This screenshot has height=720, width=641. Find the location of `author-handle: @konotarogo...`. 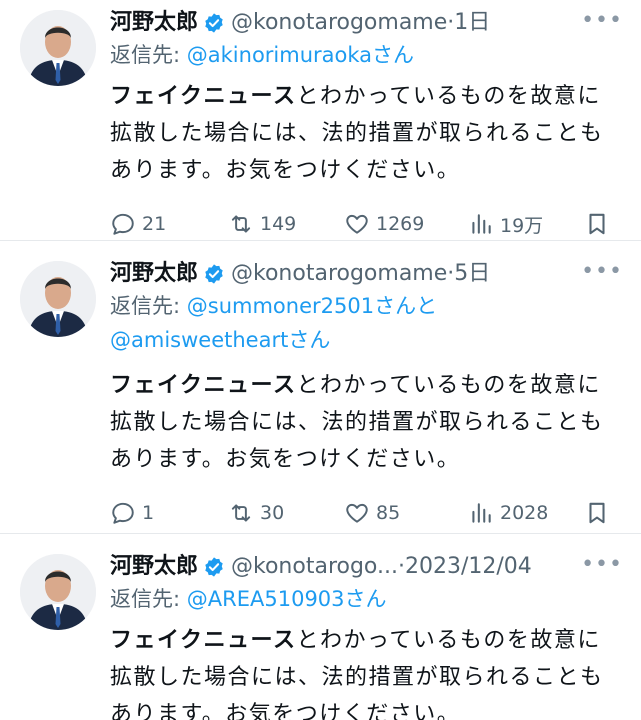

author-handle: @konotarogo... is located at coordinates (314, 567).